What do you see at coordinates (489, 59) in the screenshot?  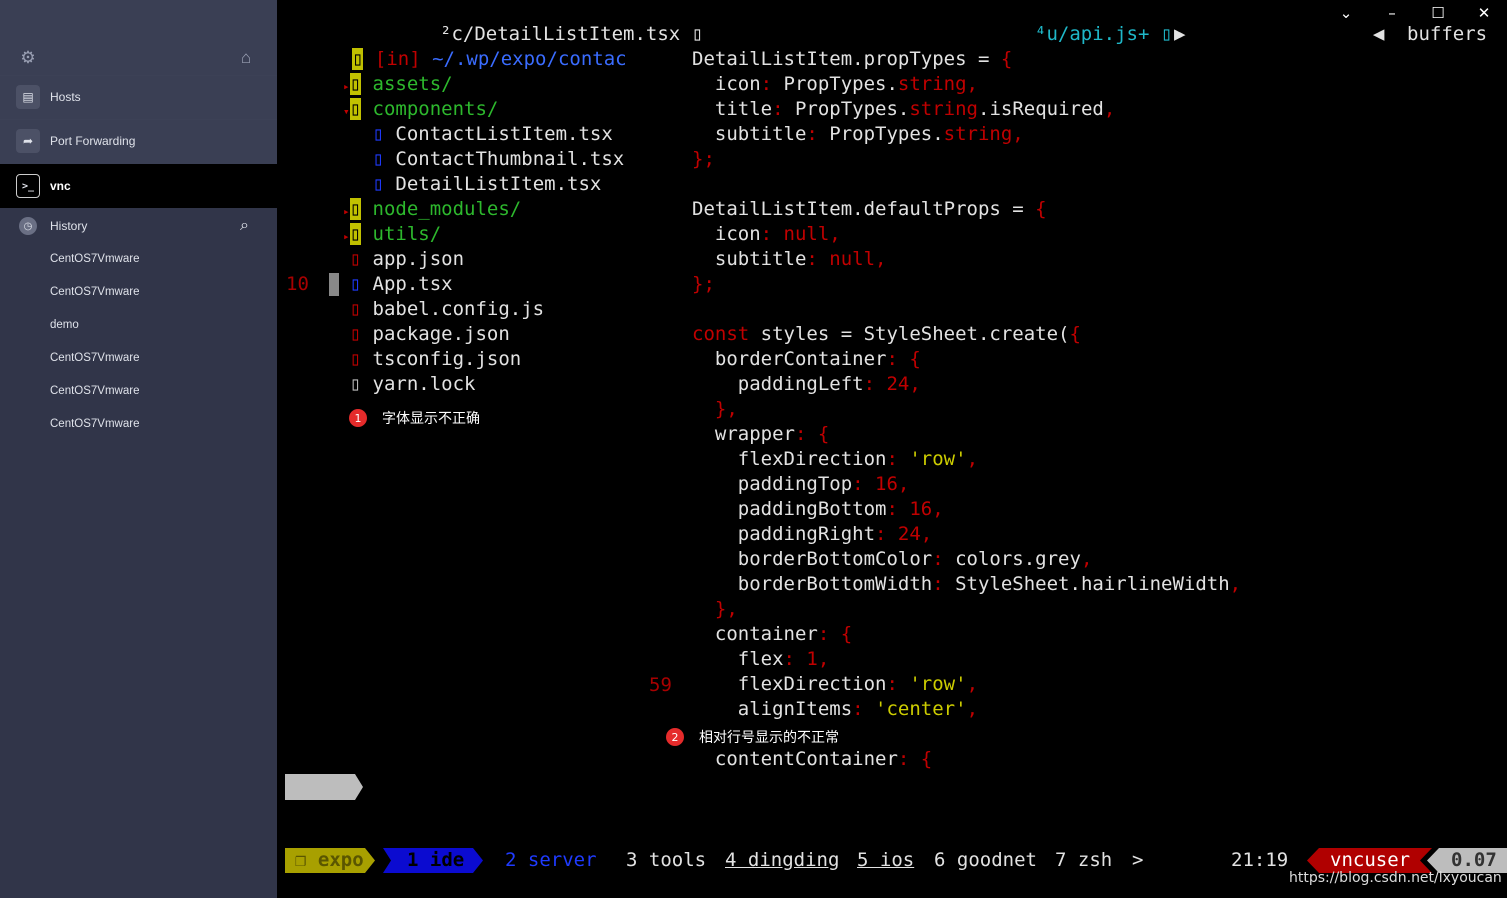 I see `tree-root: ▯ [in] ~/.wp/expo/contac` at bounding box center [489, 59].